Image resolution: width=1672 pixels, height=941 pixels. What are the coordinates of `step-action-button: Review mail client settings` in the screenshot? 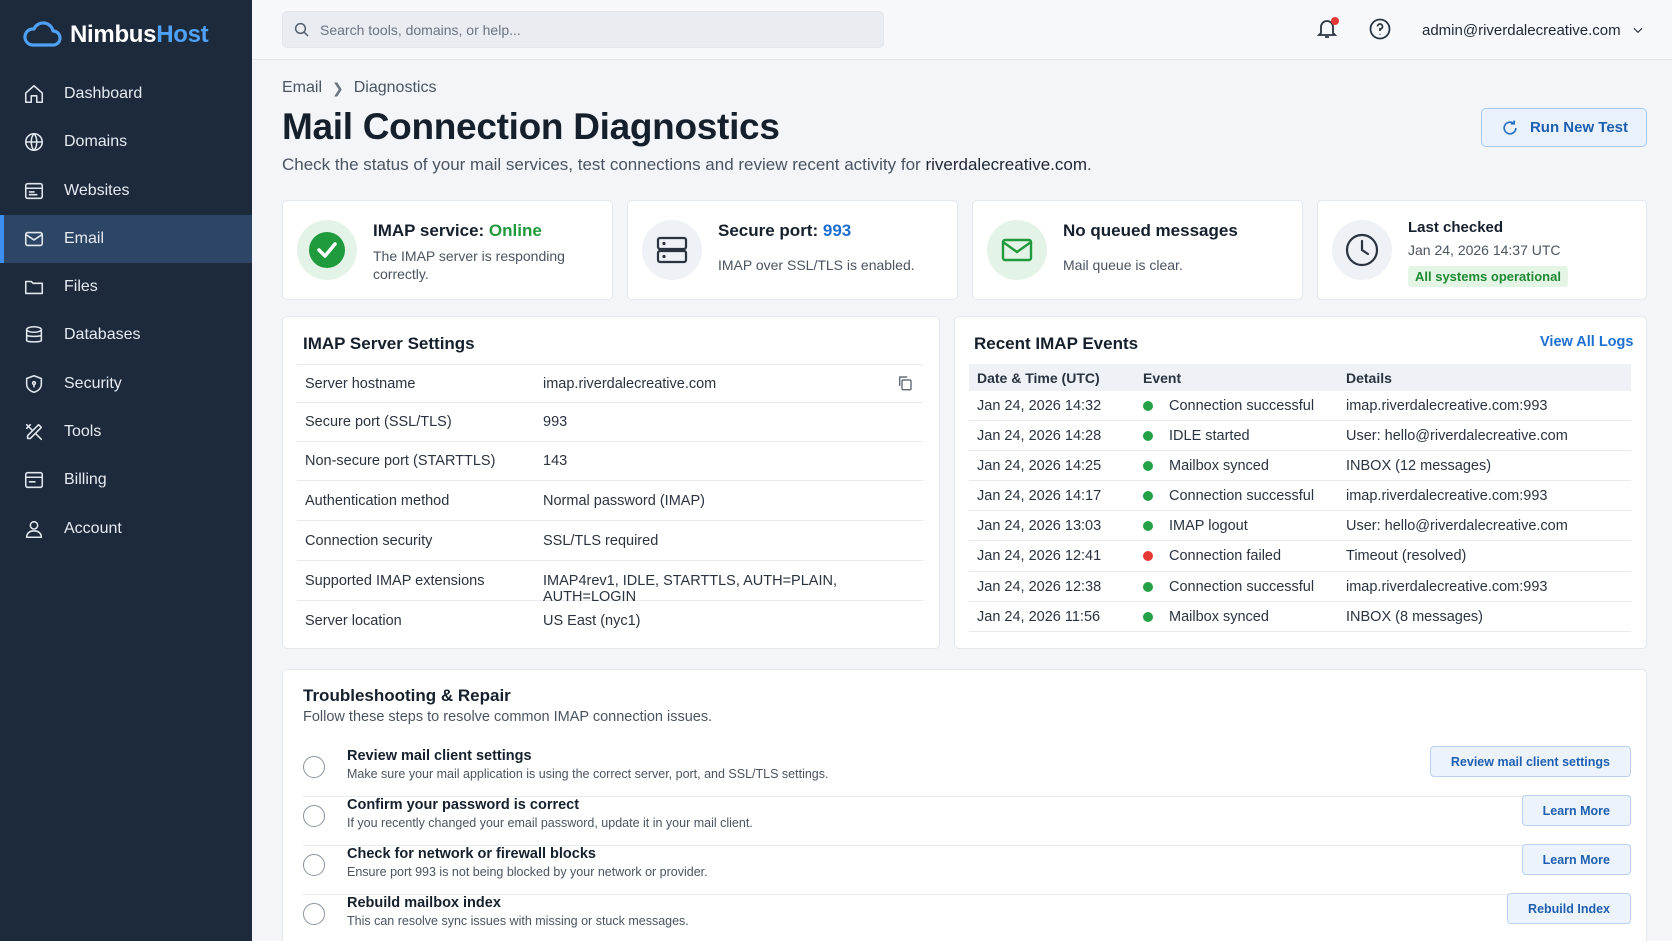 It's located at (1530, 761).